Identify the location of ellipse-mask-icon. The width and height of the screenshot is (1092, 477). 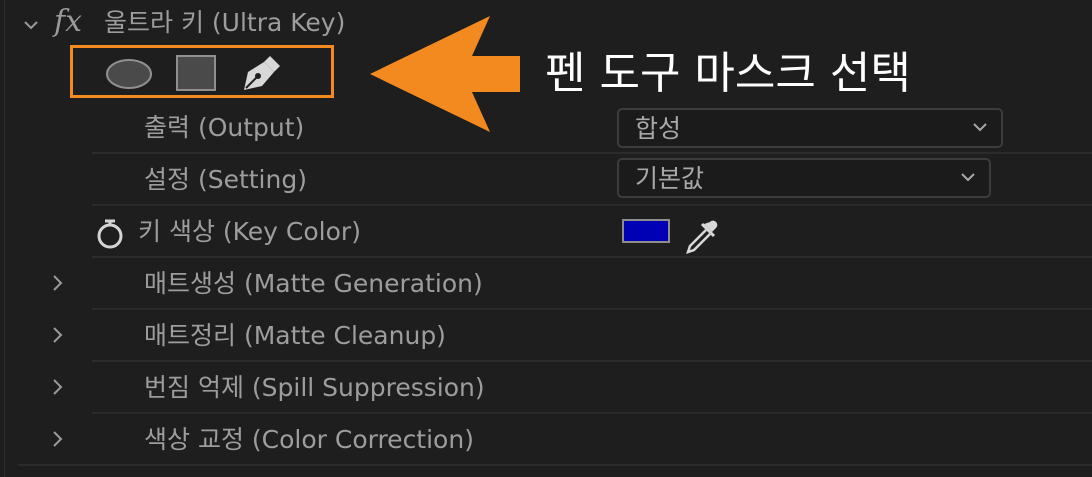
(129, 74).